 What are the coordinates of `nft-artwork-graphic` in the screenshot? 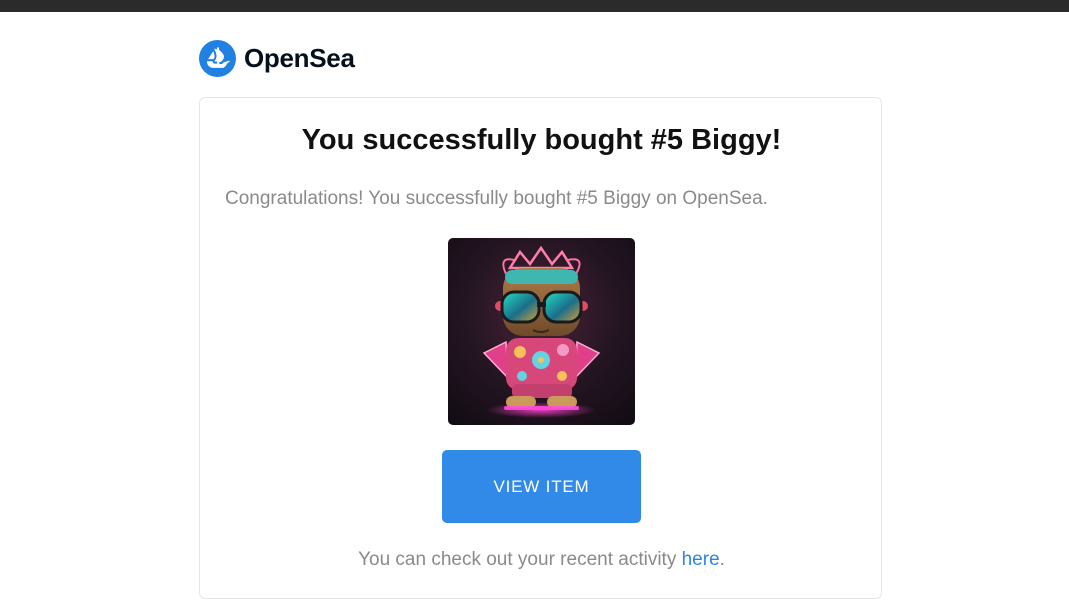 It's located at (541, 331).